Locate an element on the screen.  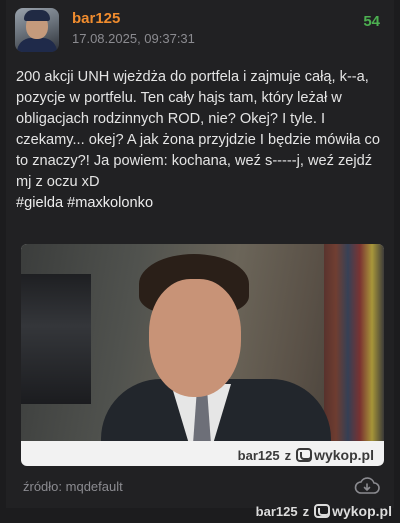
media-watermark: bar125 z wykop.pl is located at coordinates (306, 455).